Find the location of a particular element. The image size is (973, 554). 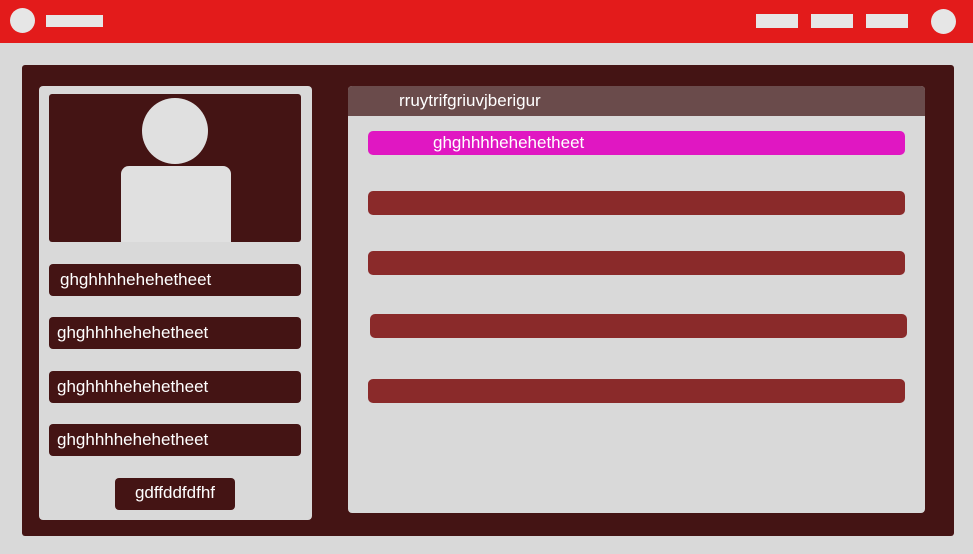

profile-avatar is located at coordinates (175, 168).